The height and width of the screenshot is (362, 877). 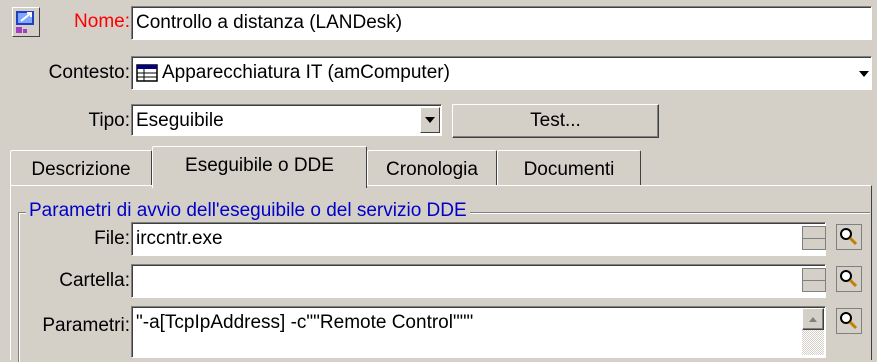 I want to click on file-label: File:, so click(x=112, y=238).